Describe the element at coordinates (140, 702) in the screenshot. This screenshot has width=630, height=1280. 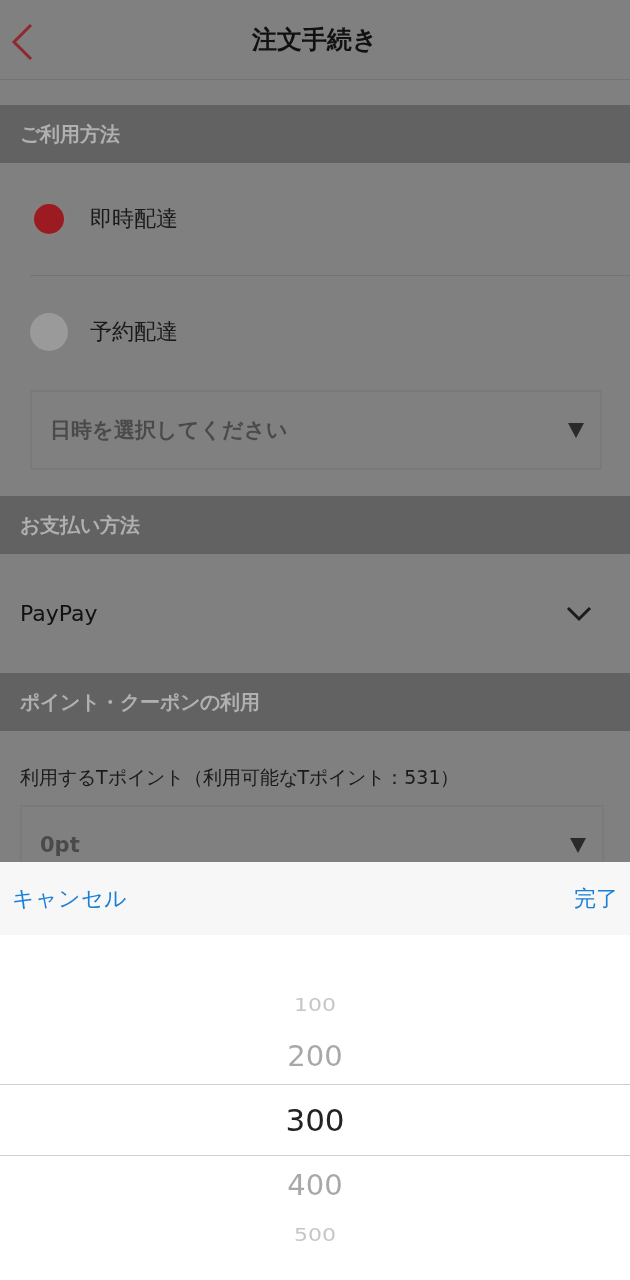
I see `section-title: ポイント・クーポンの利用` at that location.